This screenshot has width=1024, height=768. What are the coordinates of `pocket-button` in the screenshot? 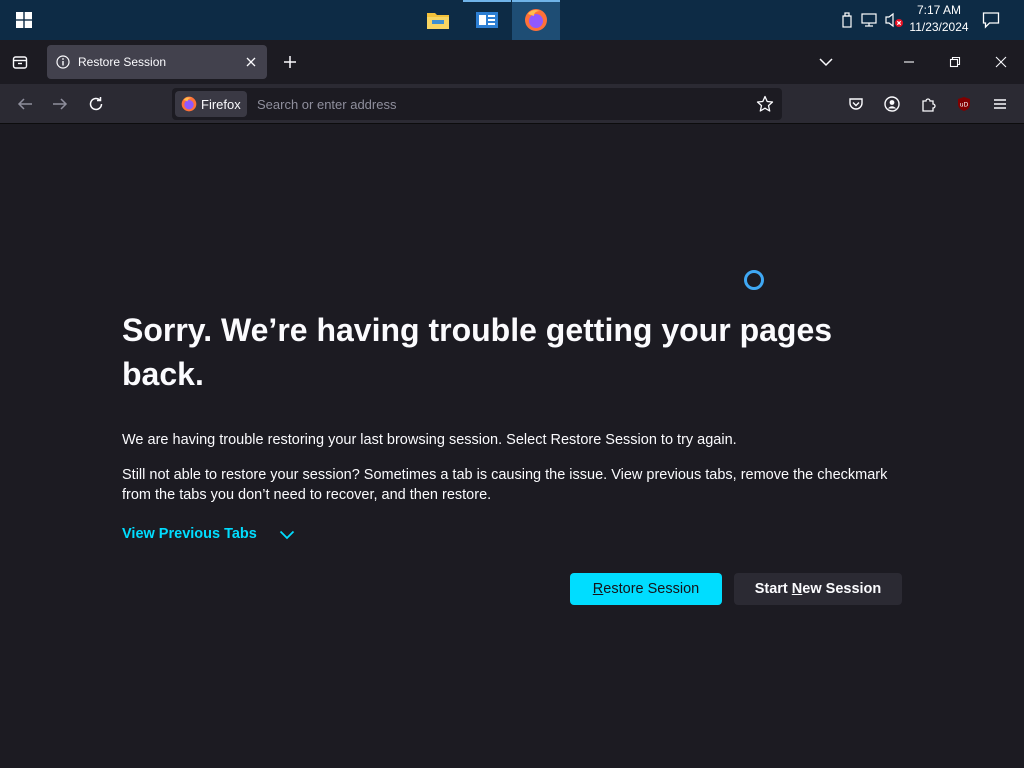 It's located at (856, 104).